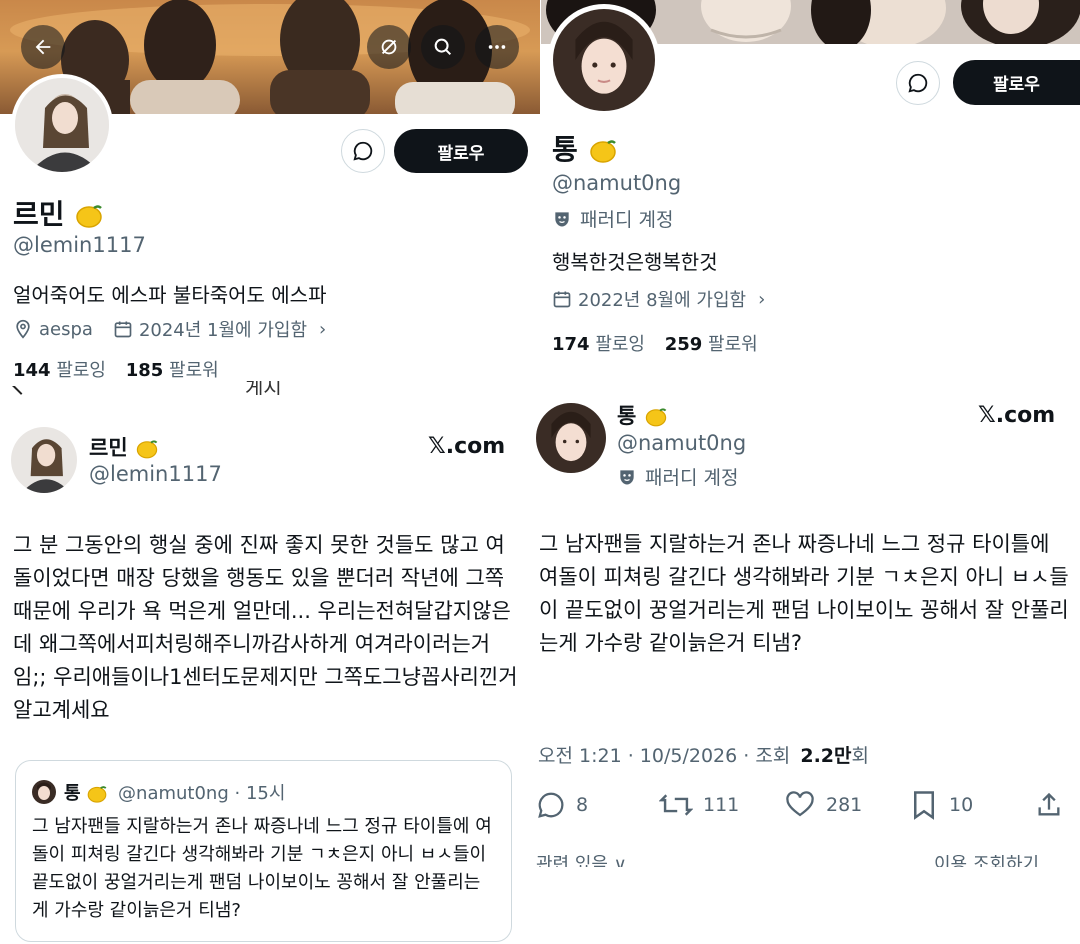 The height and width of the screenshot is (944, 1080). What do you see at coordinates (721, 805) in the screenshot?
I see `retweet-count: 111` at bounding box center [721, 805].